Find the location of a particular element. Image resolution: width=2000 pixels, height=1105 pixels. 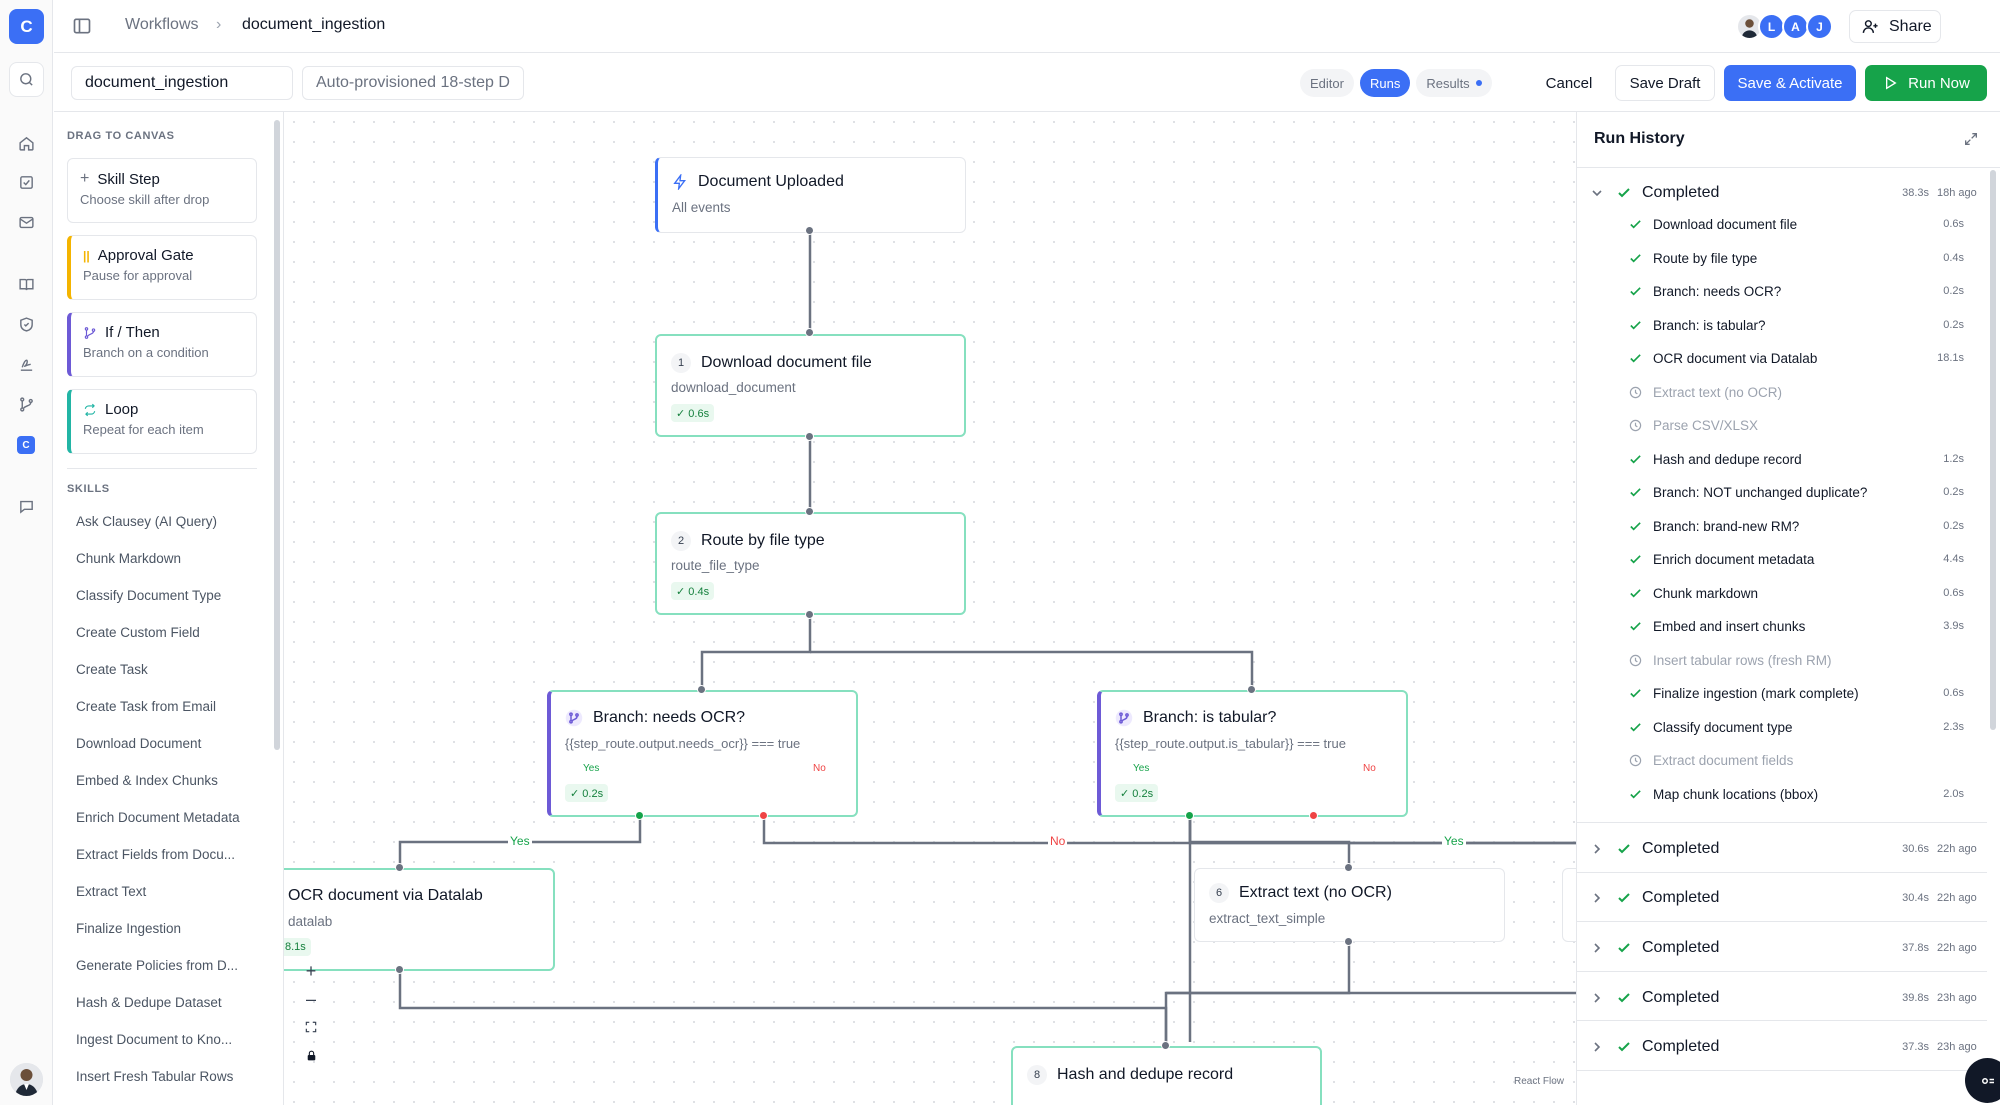

run-row: Completed 30.6s 22h ago is located at coordinates (1782, 849).